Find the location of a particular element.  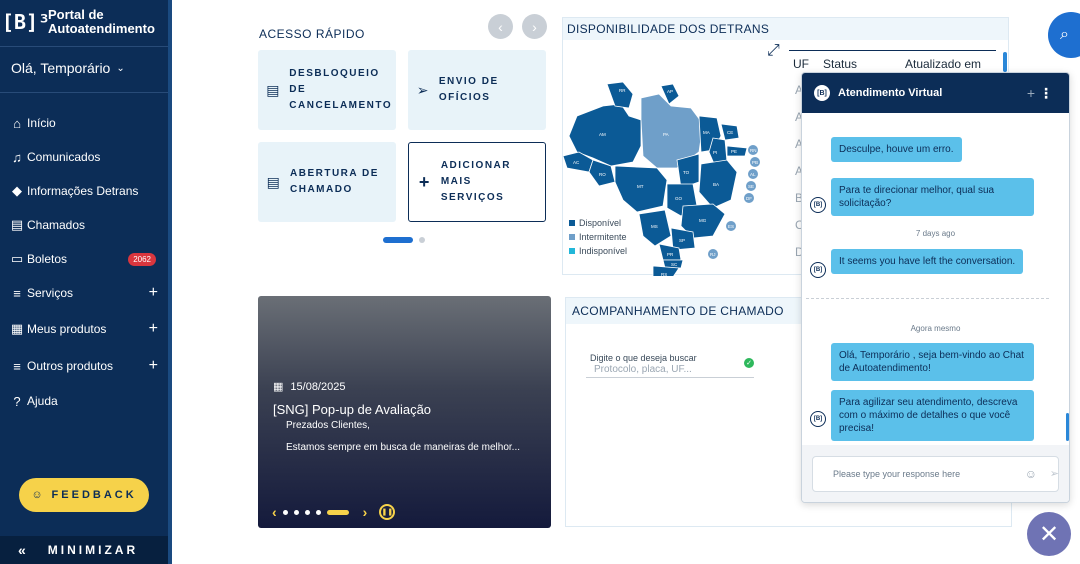

chat-timestamp: 7 days ago is located at coordinates (935, 233).